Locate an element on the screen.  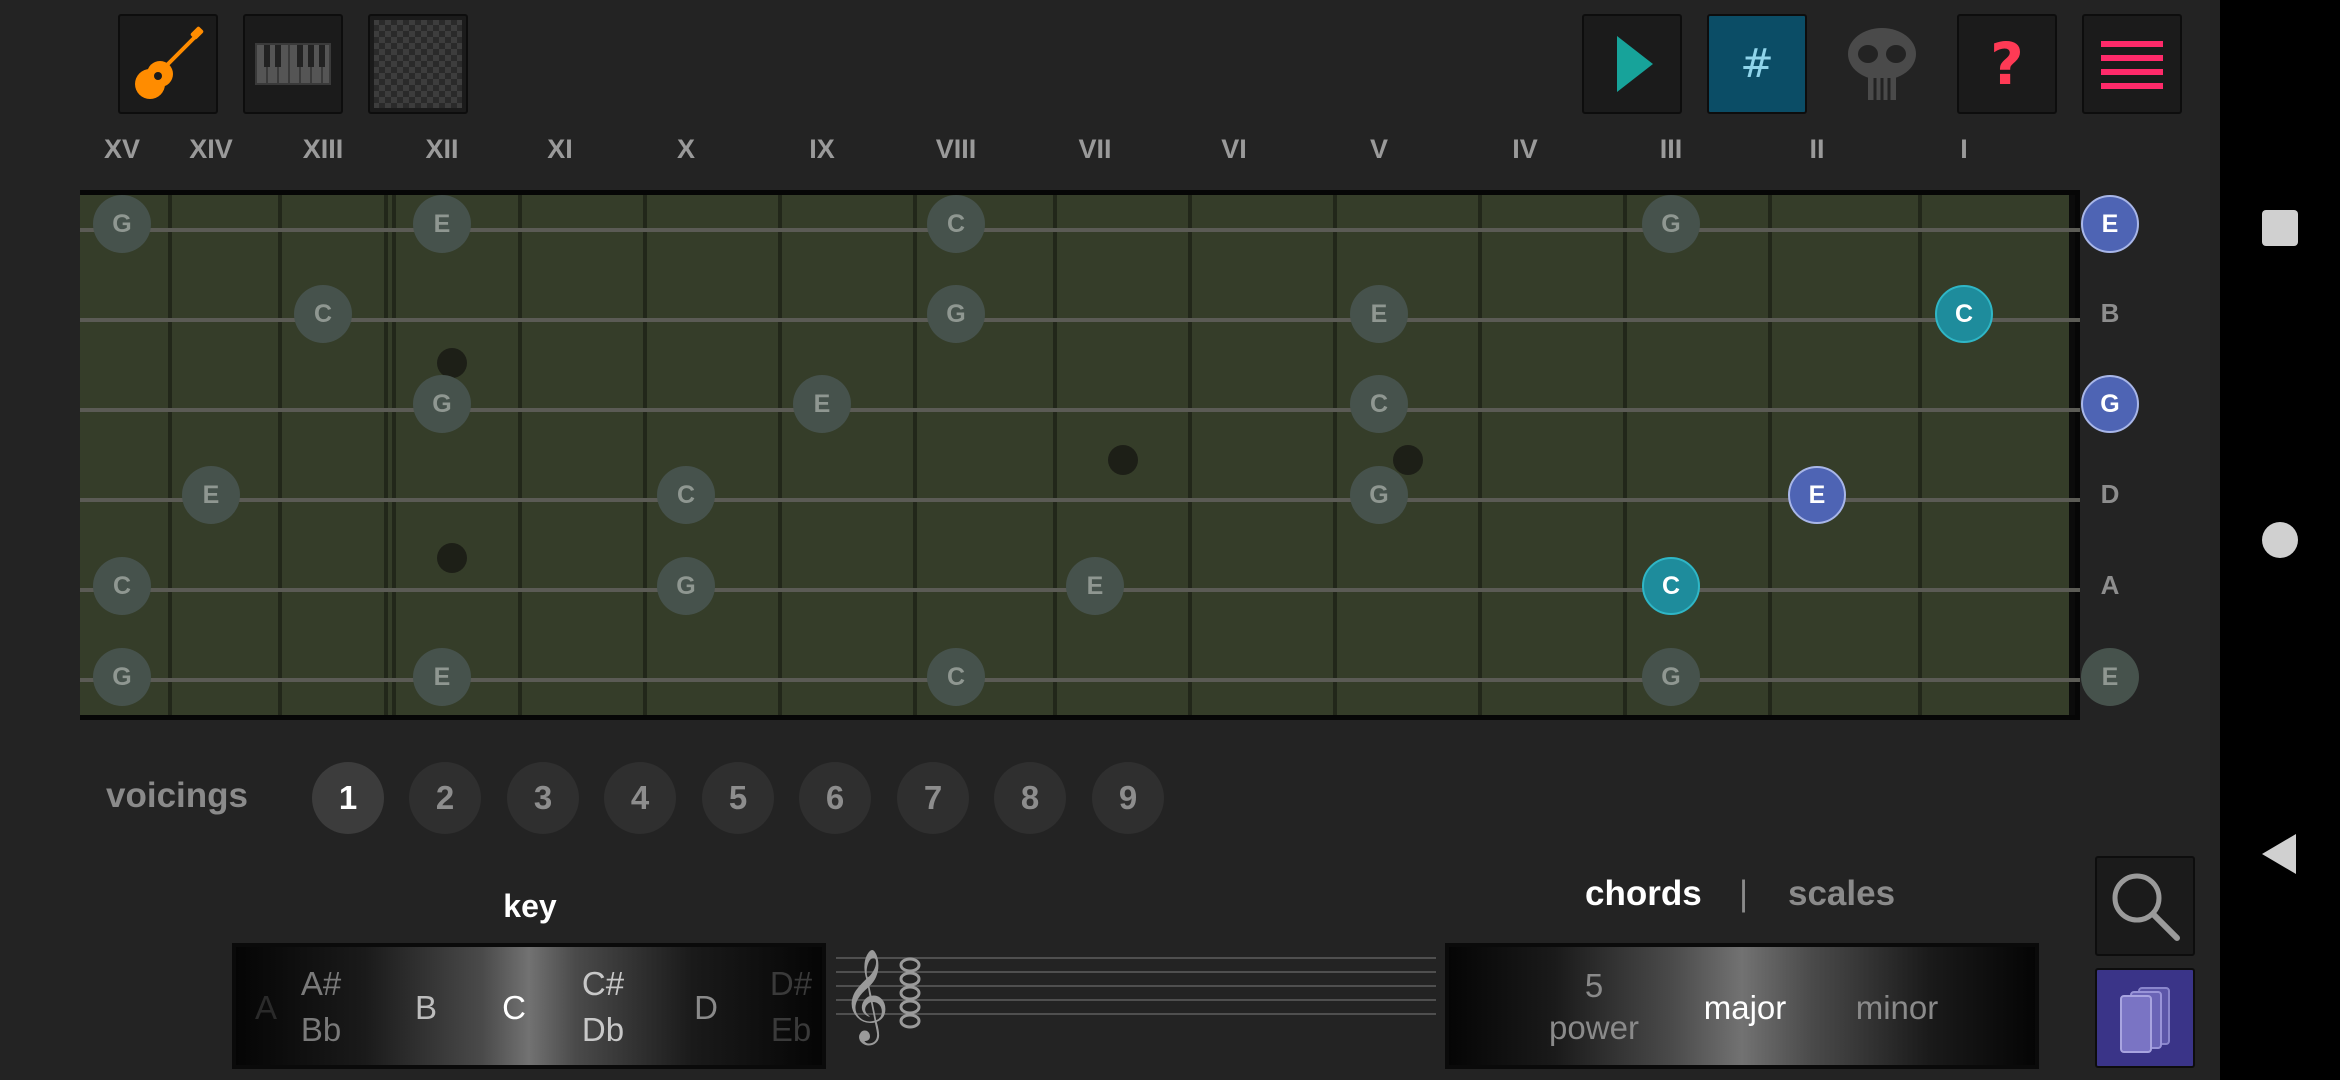
fret-numeral: III is located at coordinates (1671, 149).